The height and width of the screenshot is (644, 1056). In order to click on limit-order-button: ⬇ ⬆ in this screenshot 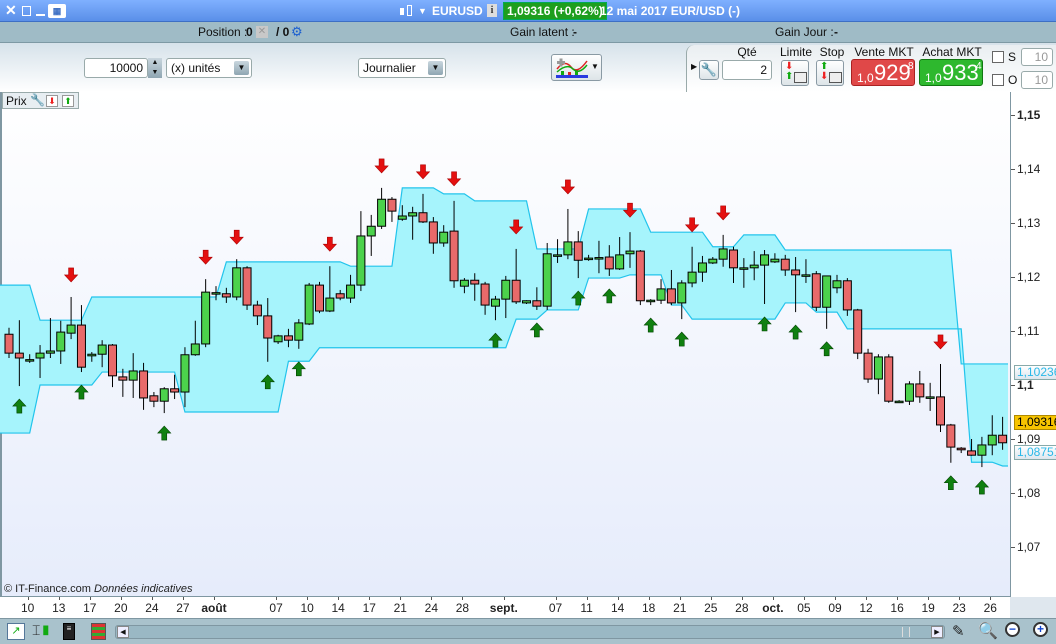, I will do `click(795, 73)`.